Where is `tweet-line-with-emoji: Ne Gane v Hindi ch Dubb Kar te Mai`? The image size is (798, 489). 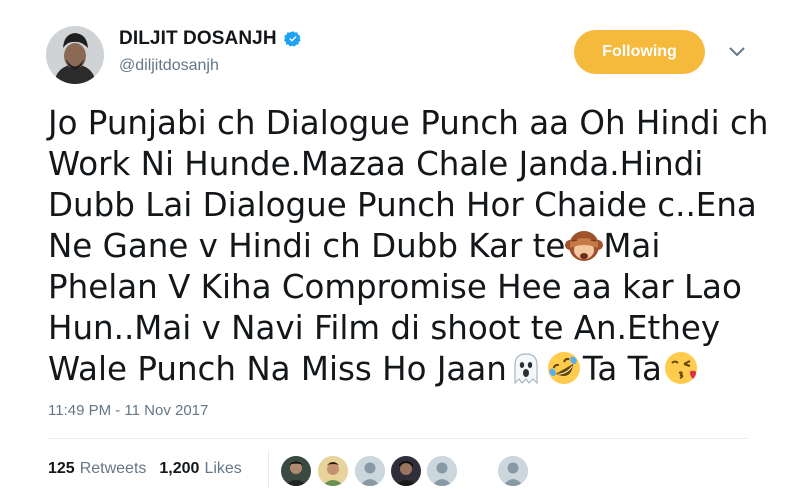 tweet-line-with-emoji: Ne Gane v Hindi ch Dubb Kar te Mai is located at coordinates (398, 246).